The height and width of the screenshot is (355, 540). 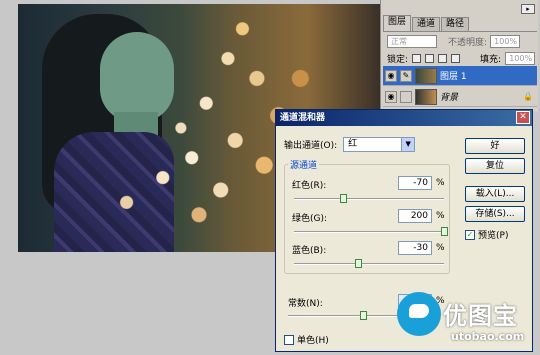 I want to click on output-channel-row: 输出通道(O): 红 ▼, so click(x=350, y=144).